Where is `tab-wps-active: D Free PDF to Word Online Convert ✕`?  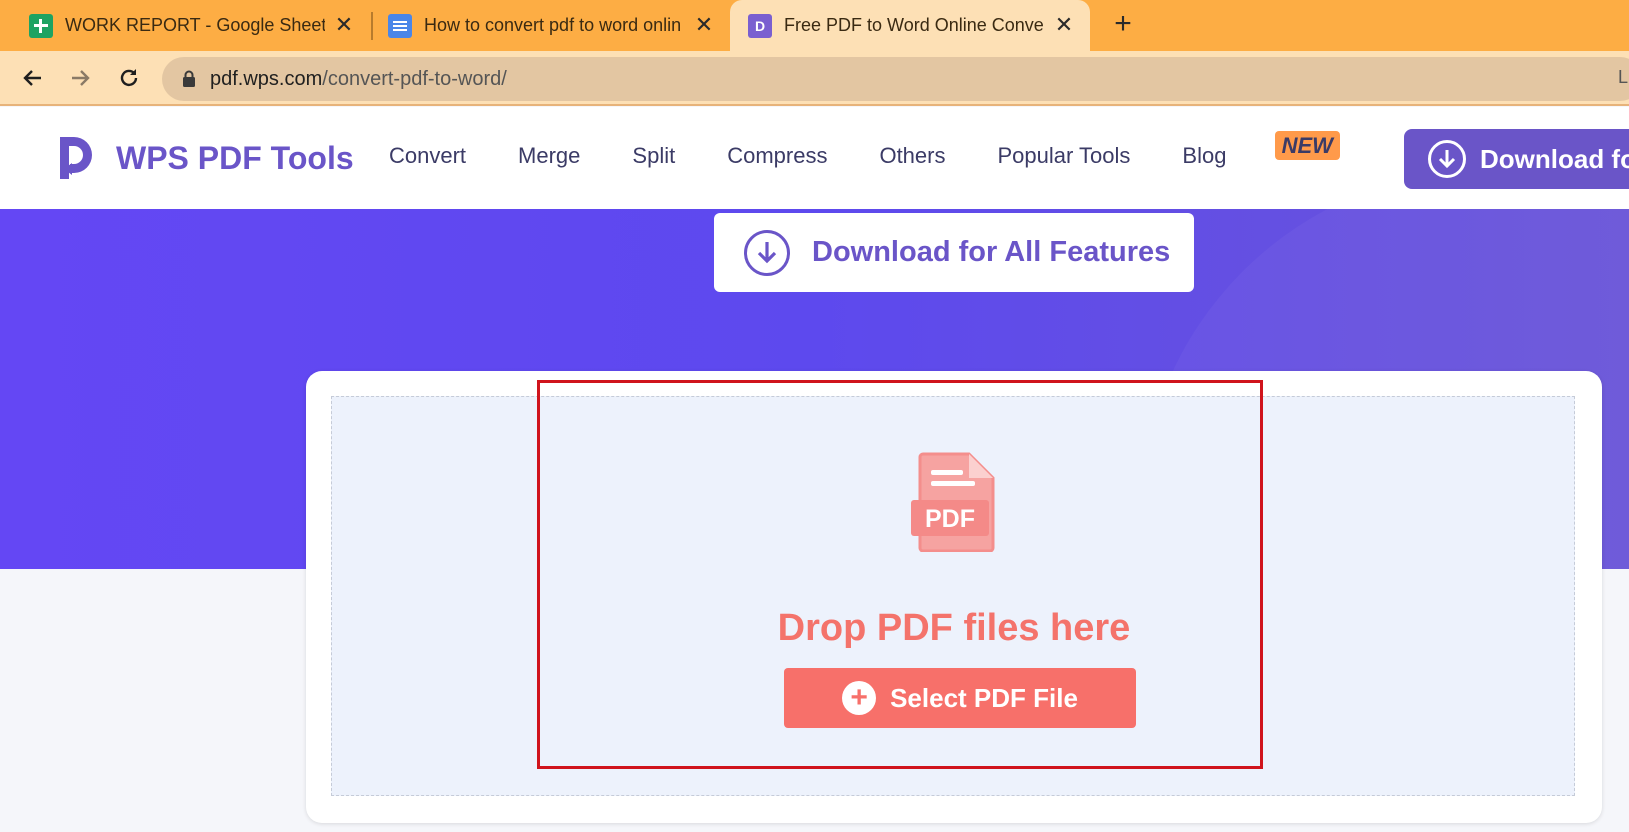
tab-wps-active: D Free PDF to Word Online Convert ✕ is located at coordinates (910, 25).